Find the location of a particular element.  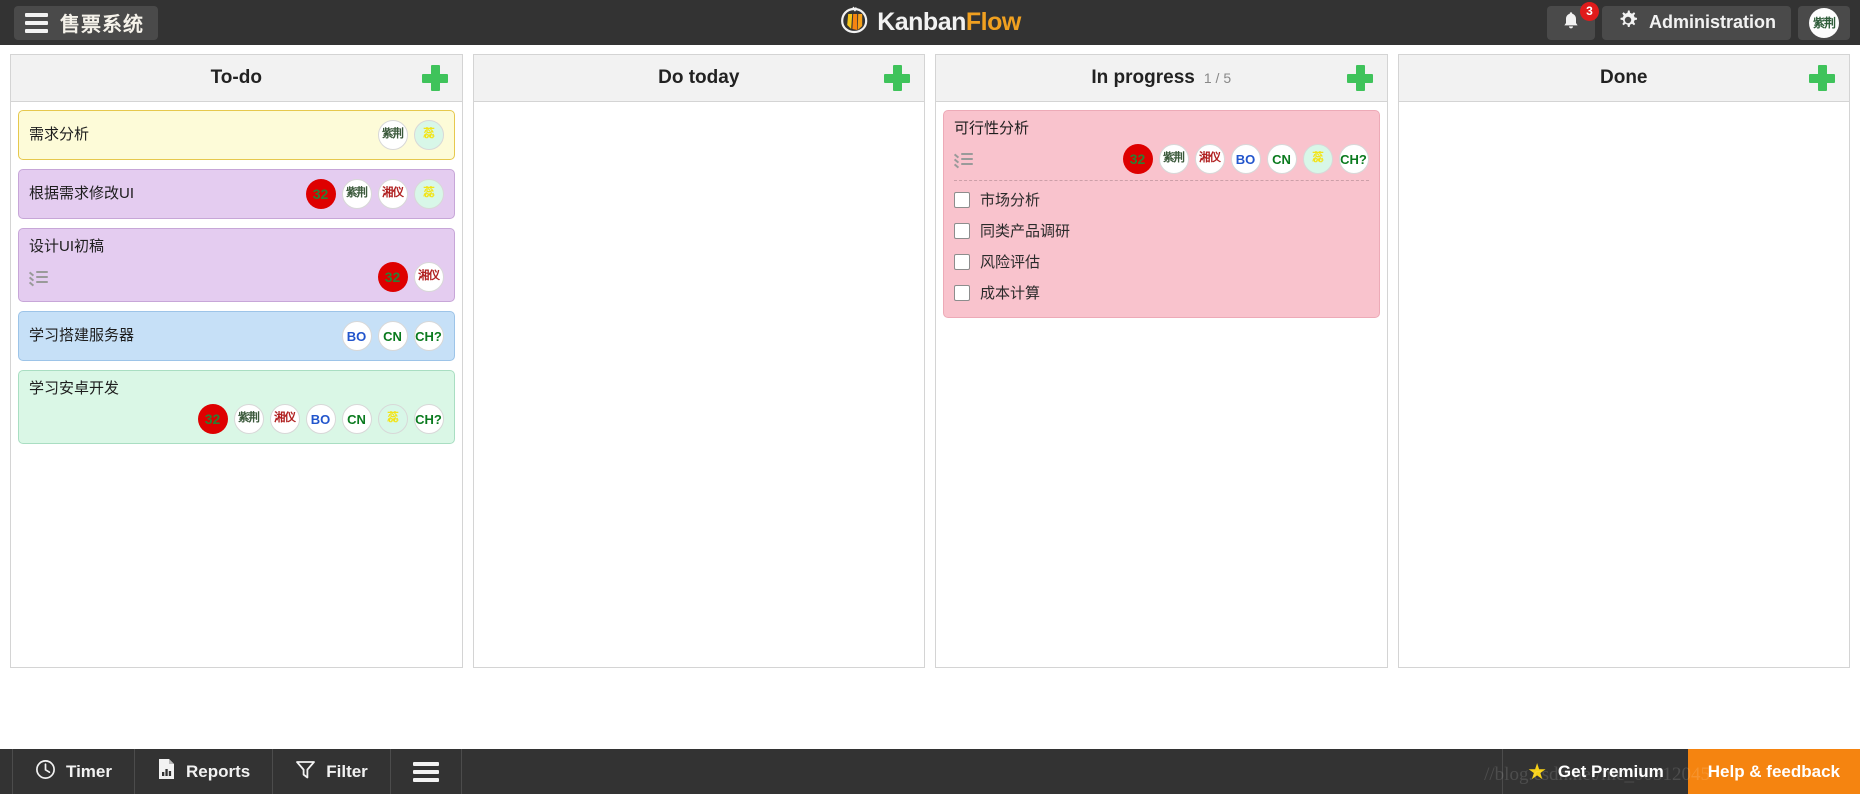

filter-label: Filter is located at coordinates (347, 771).